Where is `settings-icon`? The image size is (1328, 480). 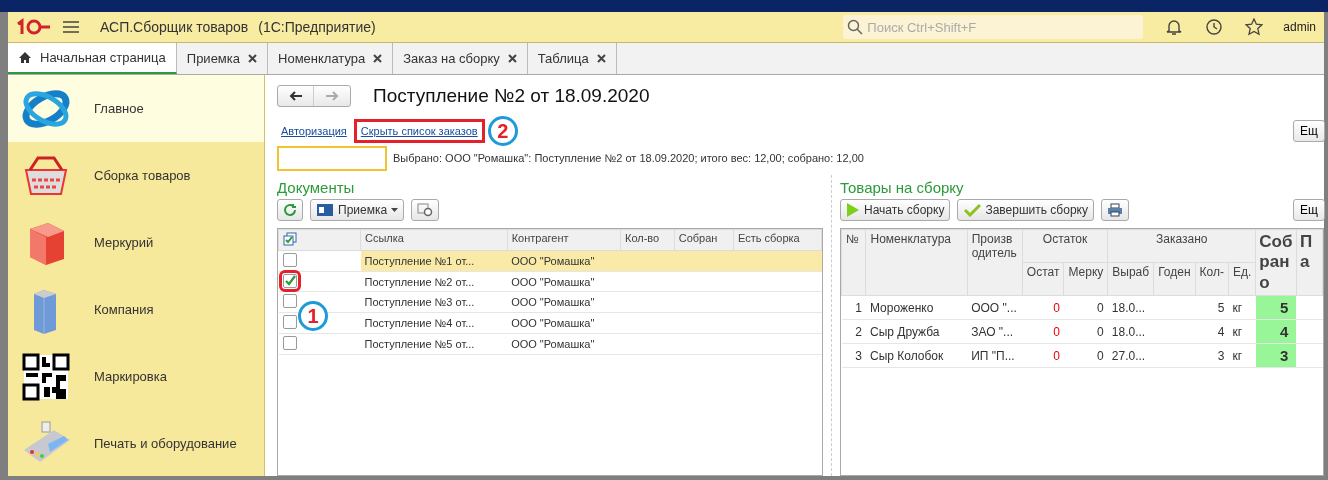
settings-icon is located at coordinates (425, 210).